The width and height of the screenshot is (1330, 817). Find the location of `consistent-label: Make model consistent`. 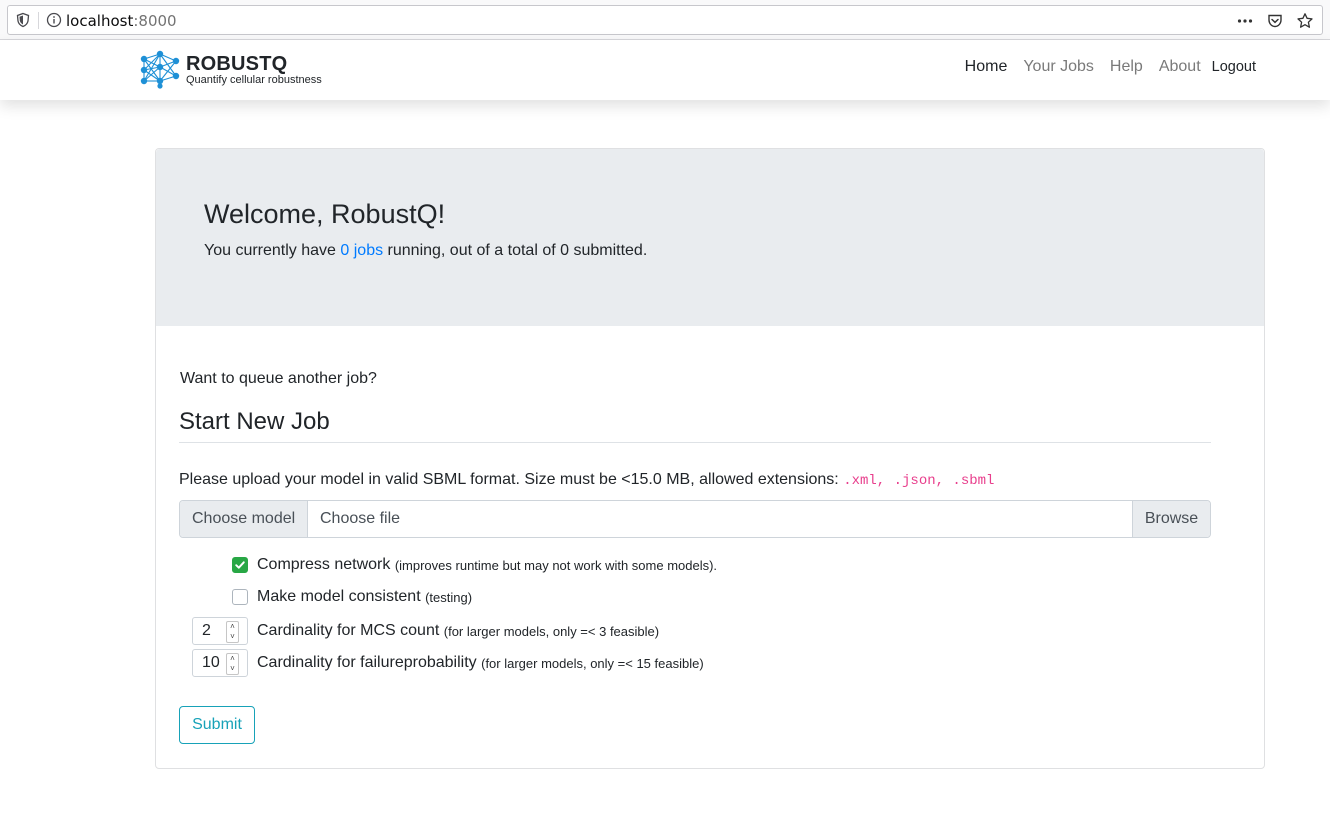

consistent-label: Make model consistent is located at coordinates (339, 597).